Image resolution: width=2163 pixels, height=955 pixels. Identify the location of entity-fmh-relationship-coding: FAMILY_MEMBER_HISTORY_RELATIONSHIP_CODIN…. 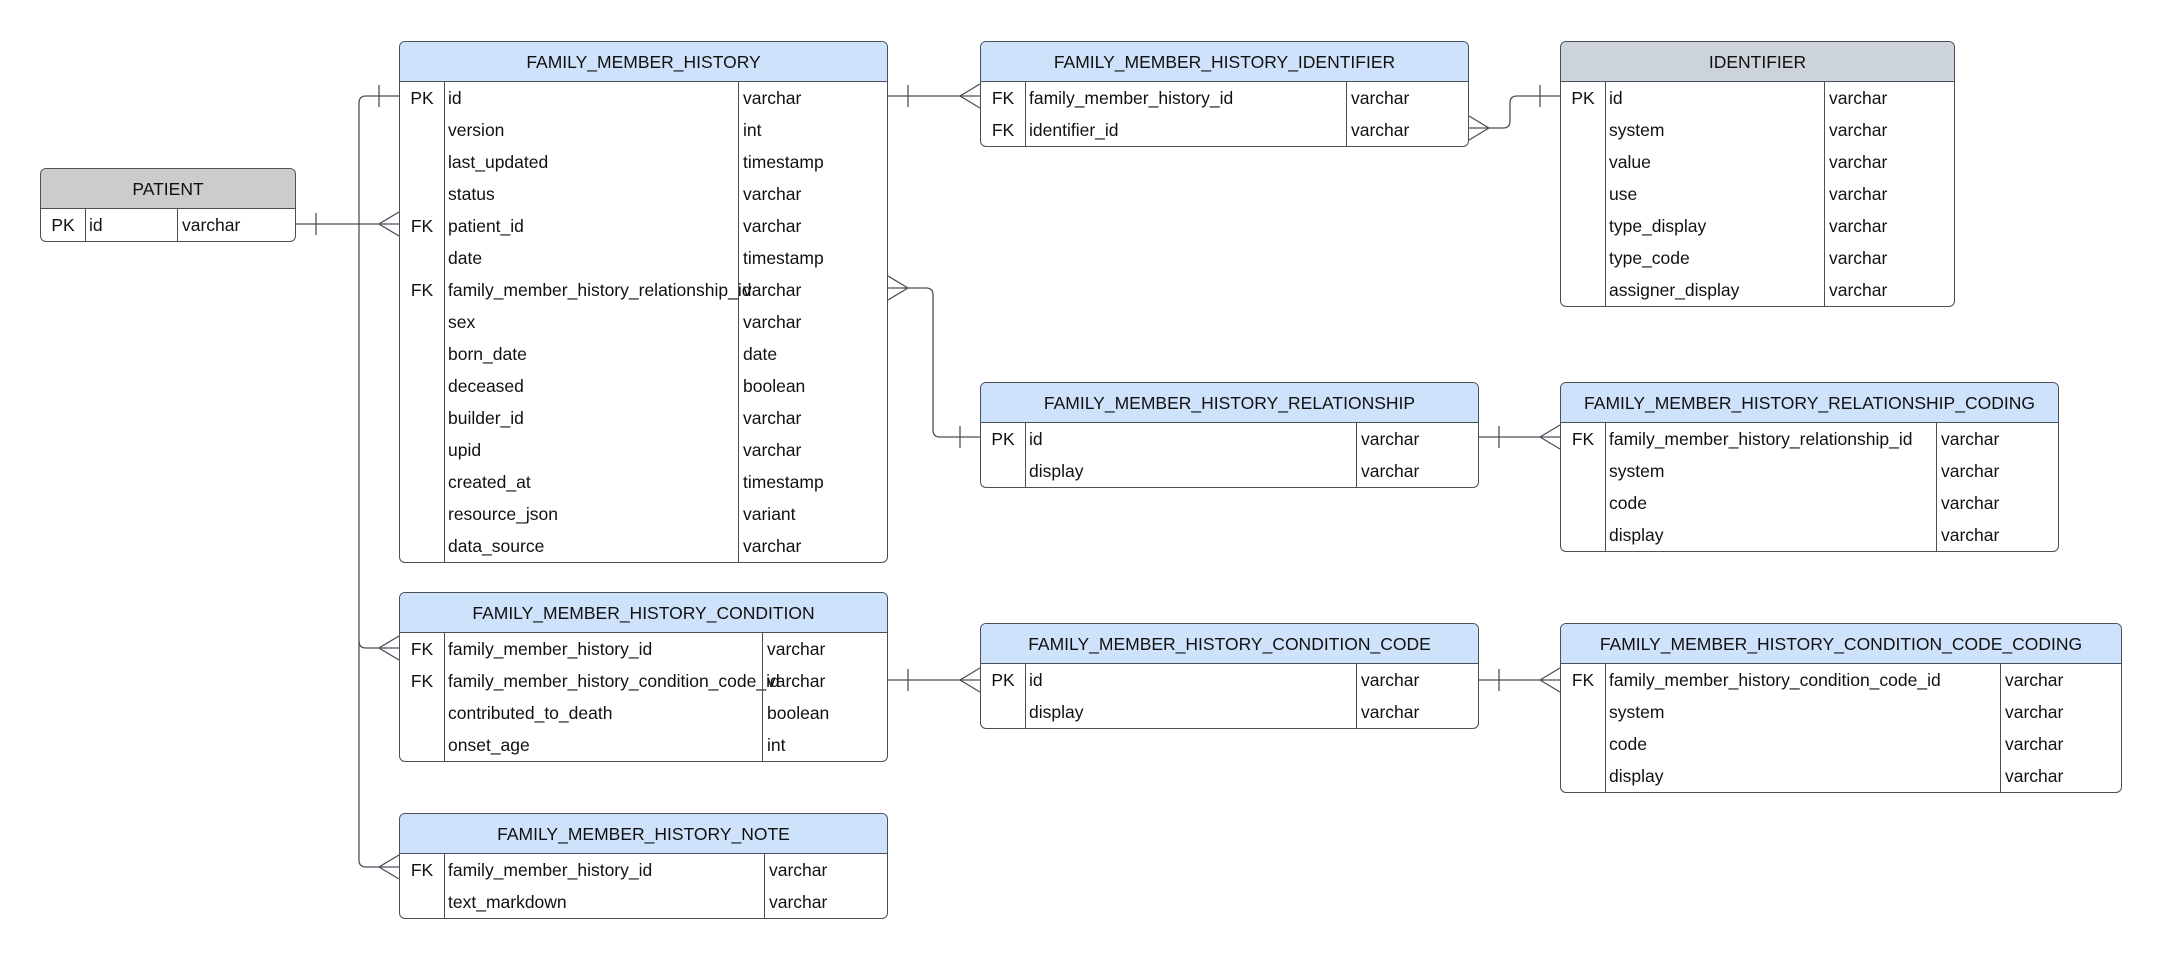
(1809, 467).